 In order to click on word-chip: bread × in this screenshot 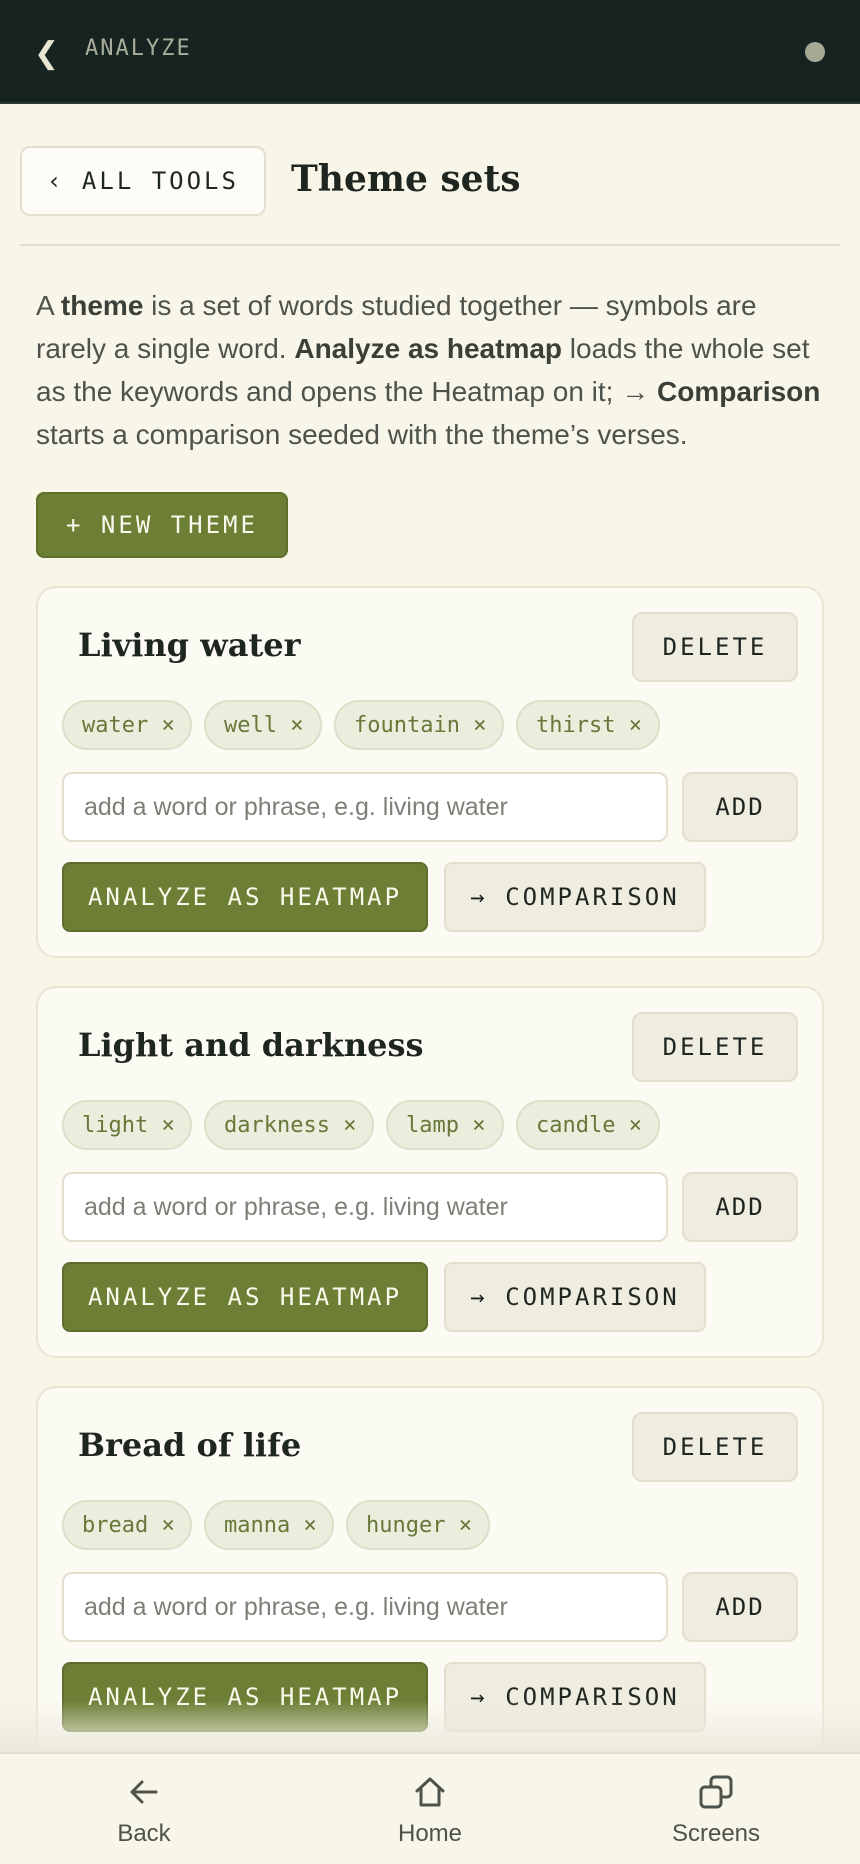, I will do `click(127, 1525)`.